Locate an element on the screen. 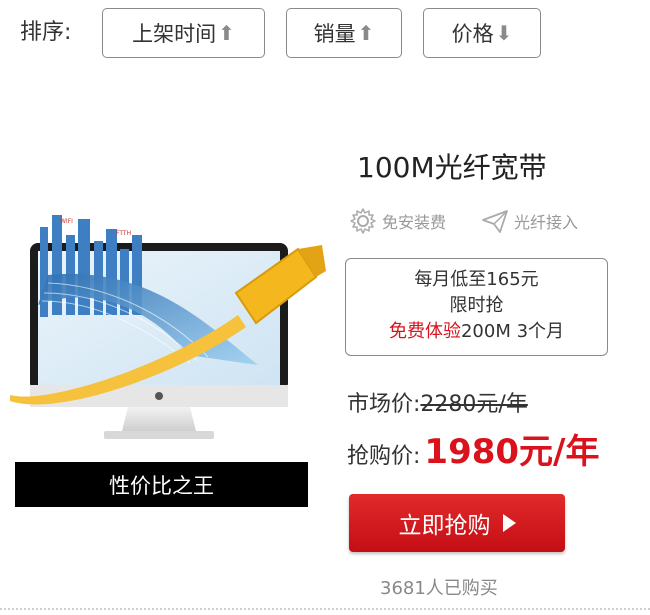 The height and width of the screenshot is (615, 650). sort-button-label: 上架时间 is located at coordinates (174, 34).